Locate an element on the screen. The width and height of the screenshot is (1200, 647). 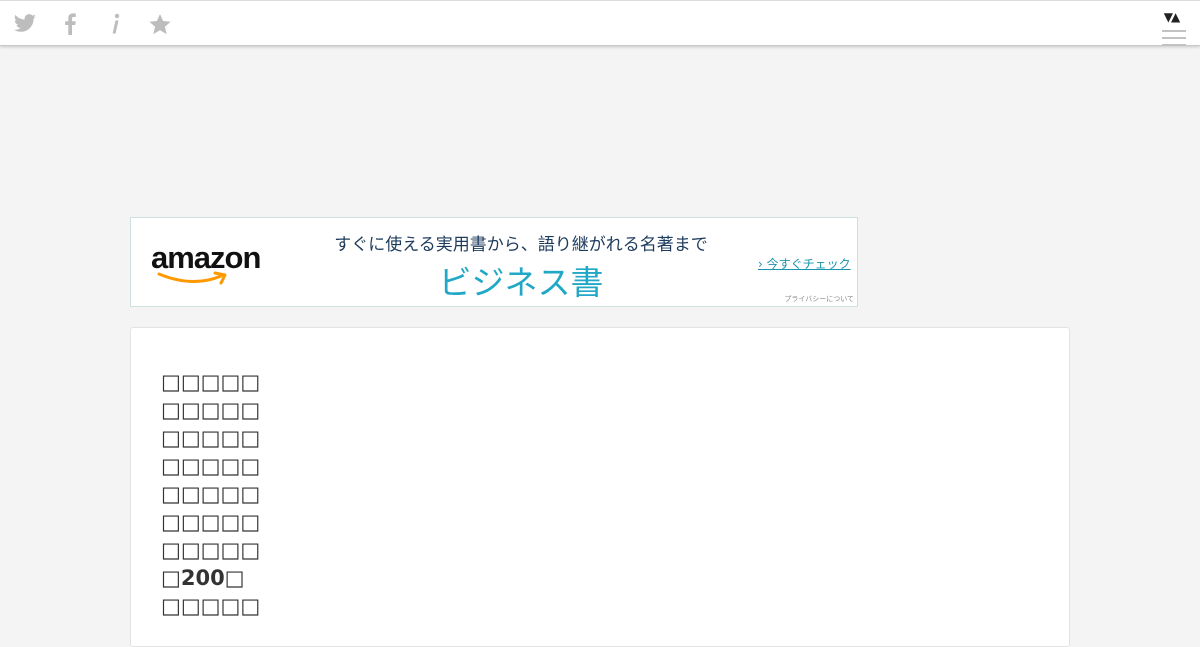
star-icon is located at coordinates (160, 24).